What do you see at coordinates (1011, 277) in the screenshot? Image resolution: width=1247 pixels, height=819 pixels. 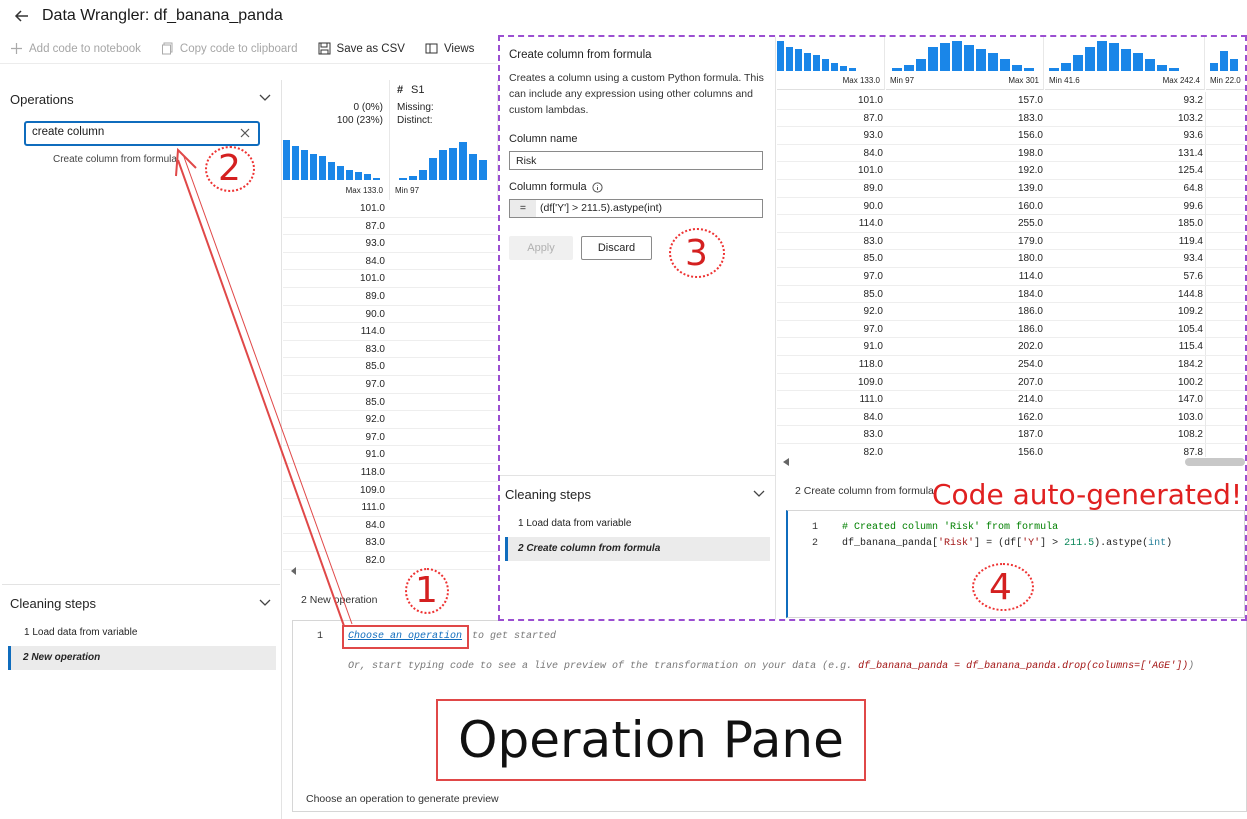 I see `table-row: 97.0 114.0 57.6` at bounding box center [1011, 277].